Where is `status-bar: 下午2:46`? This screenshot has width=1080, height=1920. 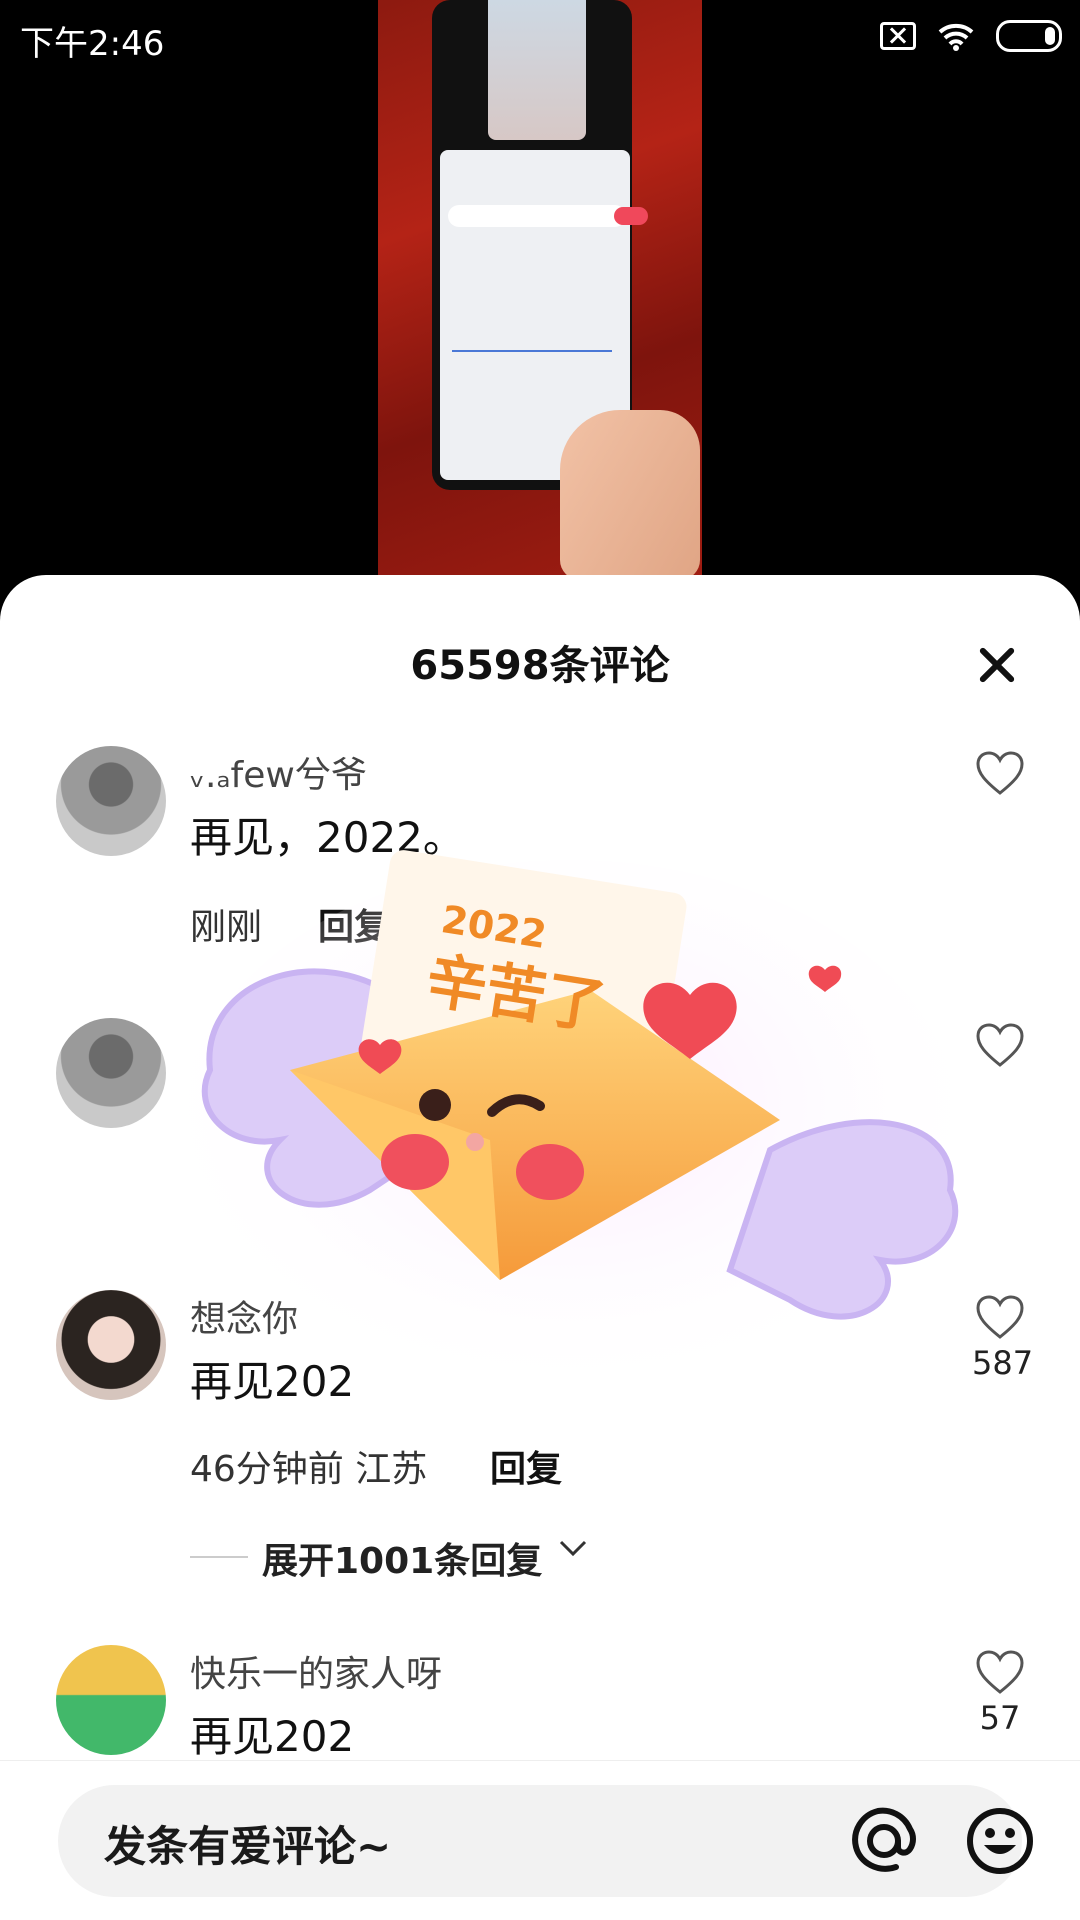
status-bar: 下午2:46 is located at coordinates (540, 40).